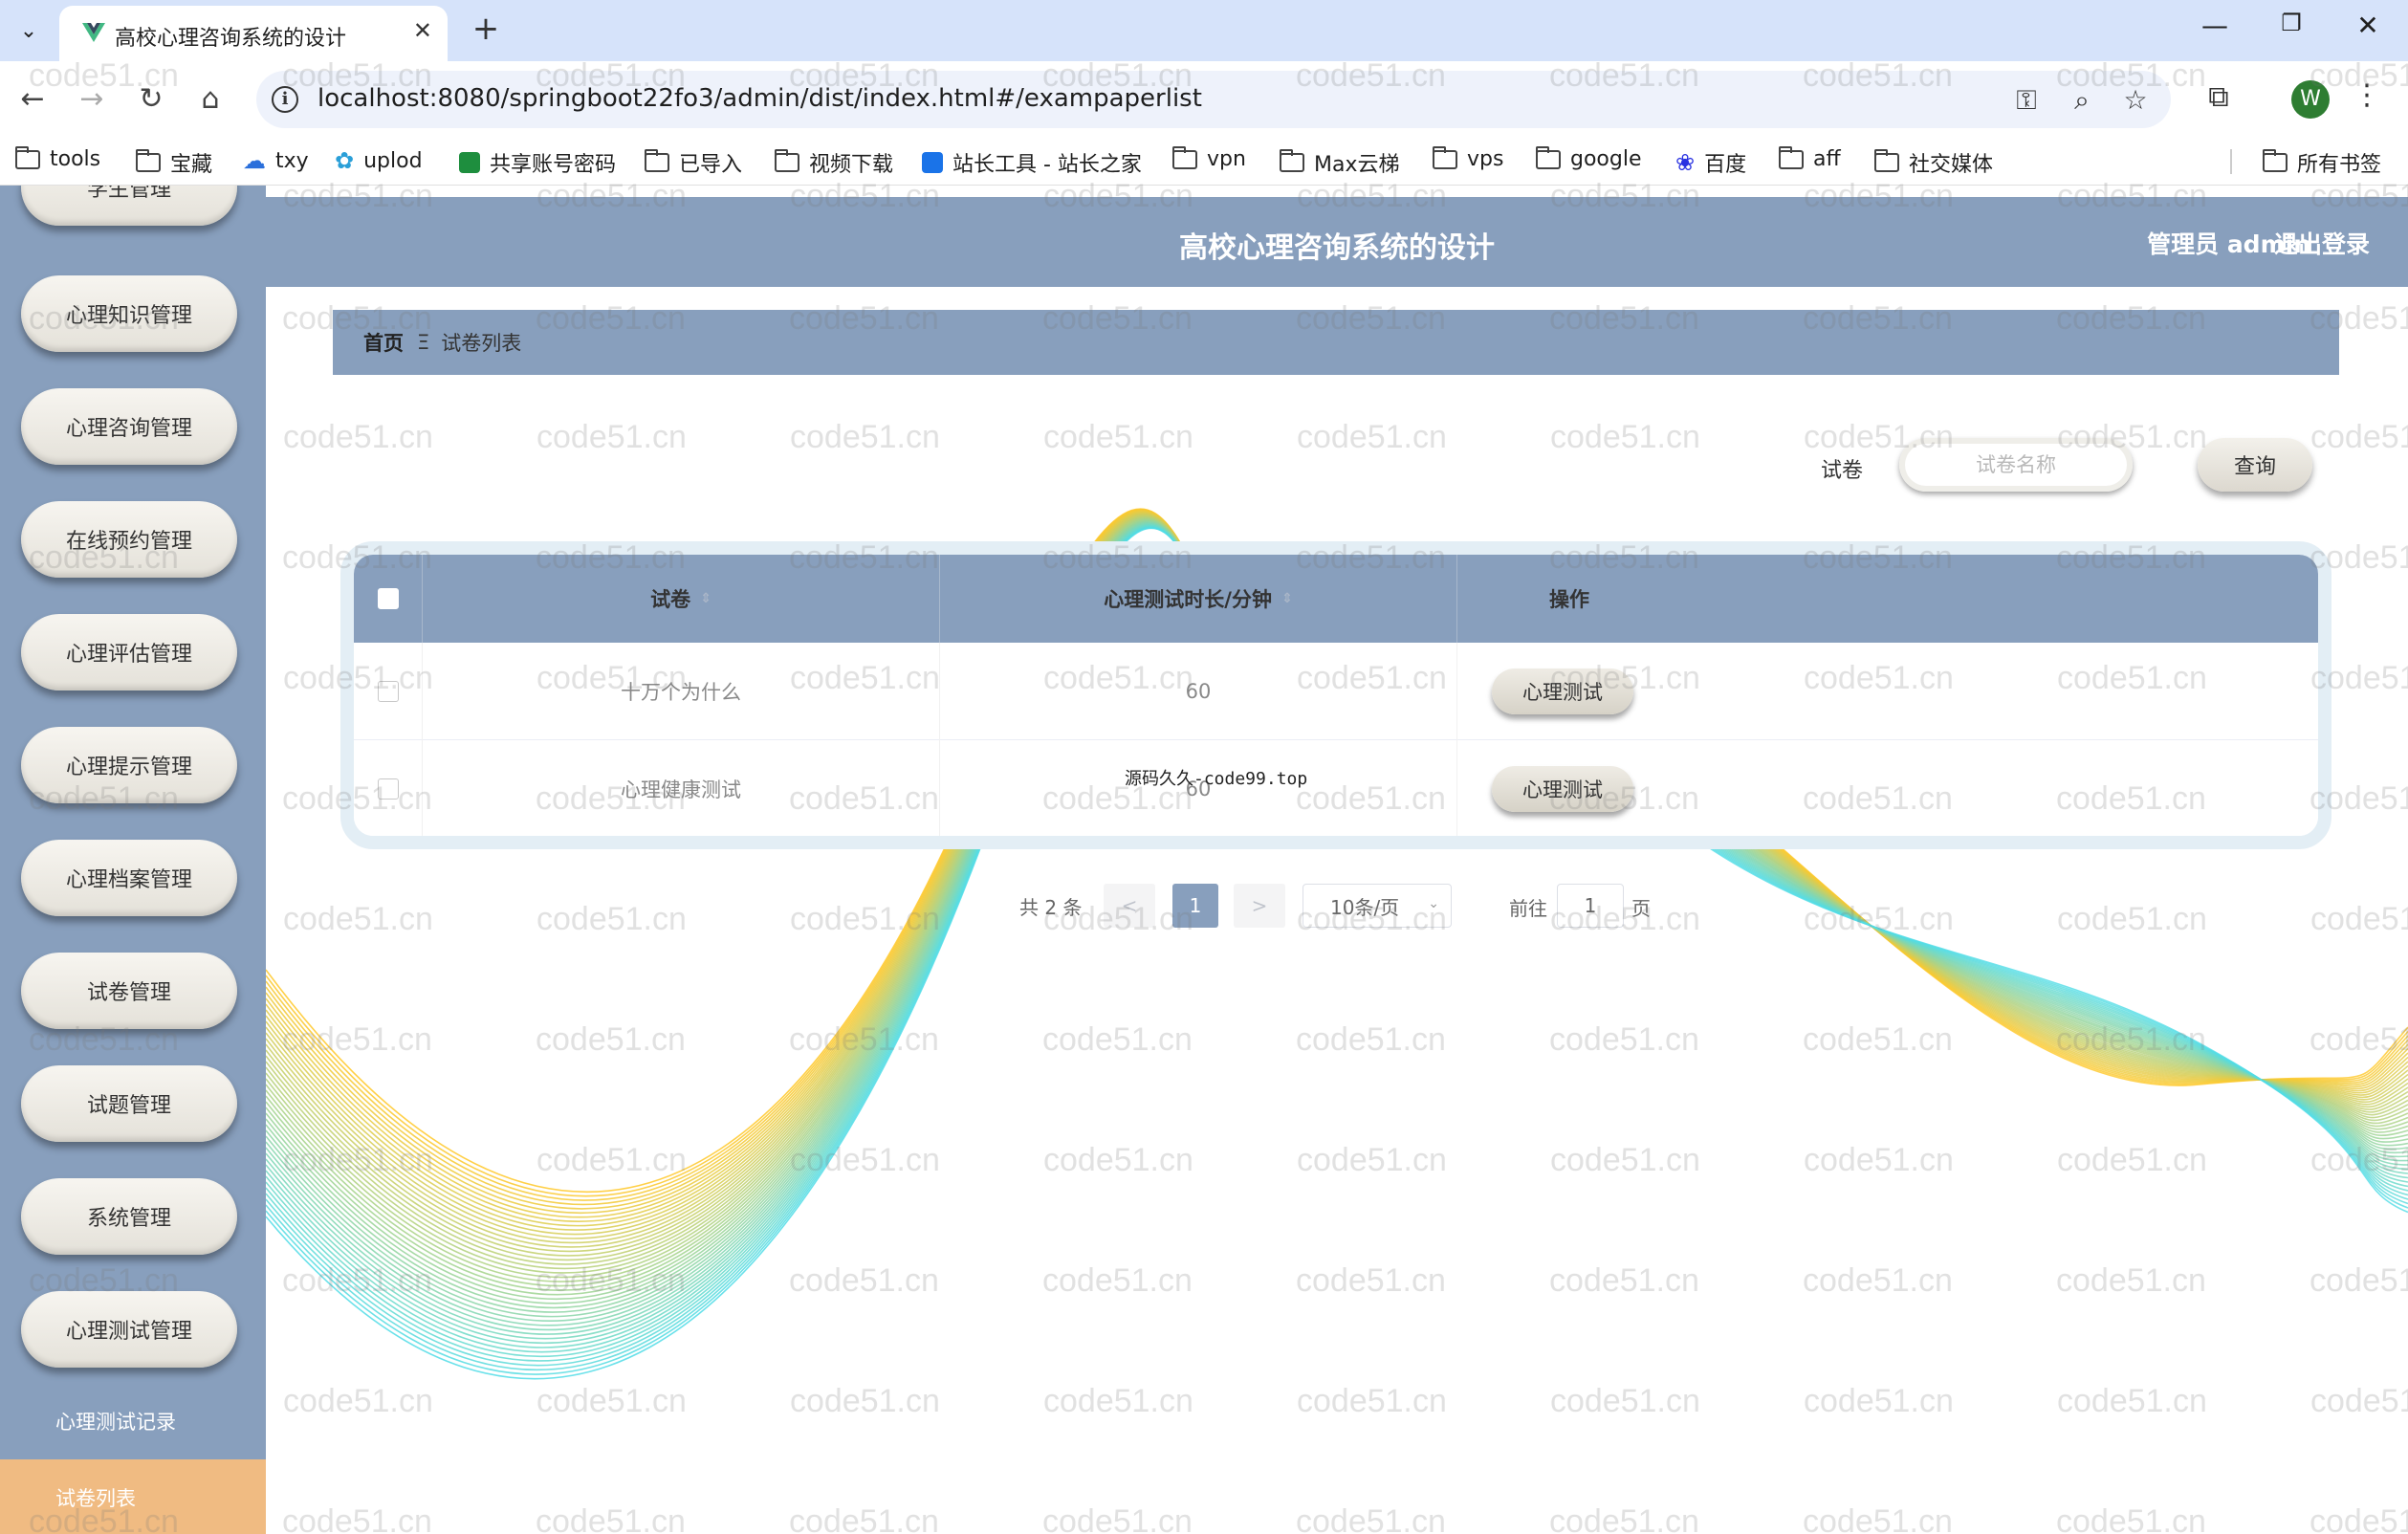 The image size is (2408, 1534). I want to click on bookmark-star-icon: ☆, so click(2135, 100).